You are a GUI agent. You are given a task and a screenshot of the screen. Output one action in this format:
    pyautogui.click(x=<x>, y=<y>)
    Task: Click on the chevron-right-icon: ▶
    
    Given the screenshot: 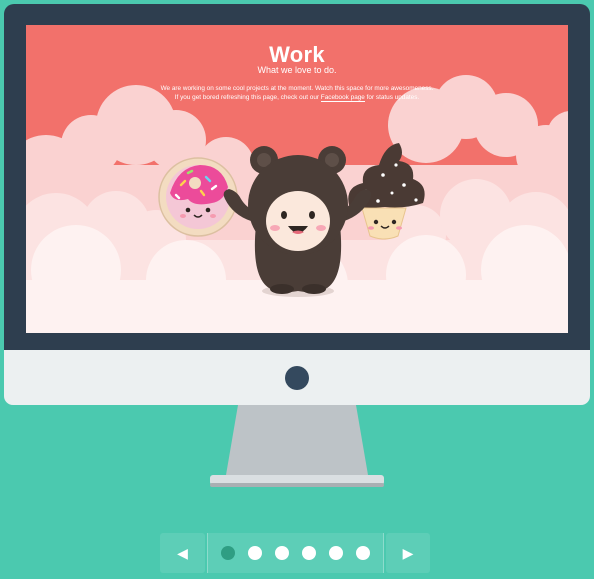 What is the action you would take?
    pyautogui.click(x=408, y=552)
    